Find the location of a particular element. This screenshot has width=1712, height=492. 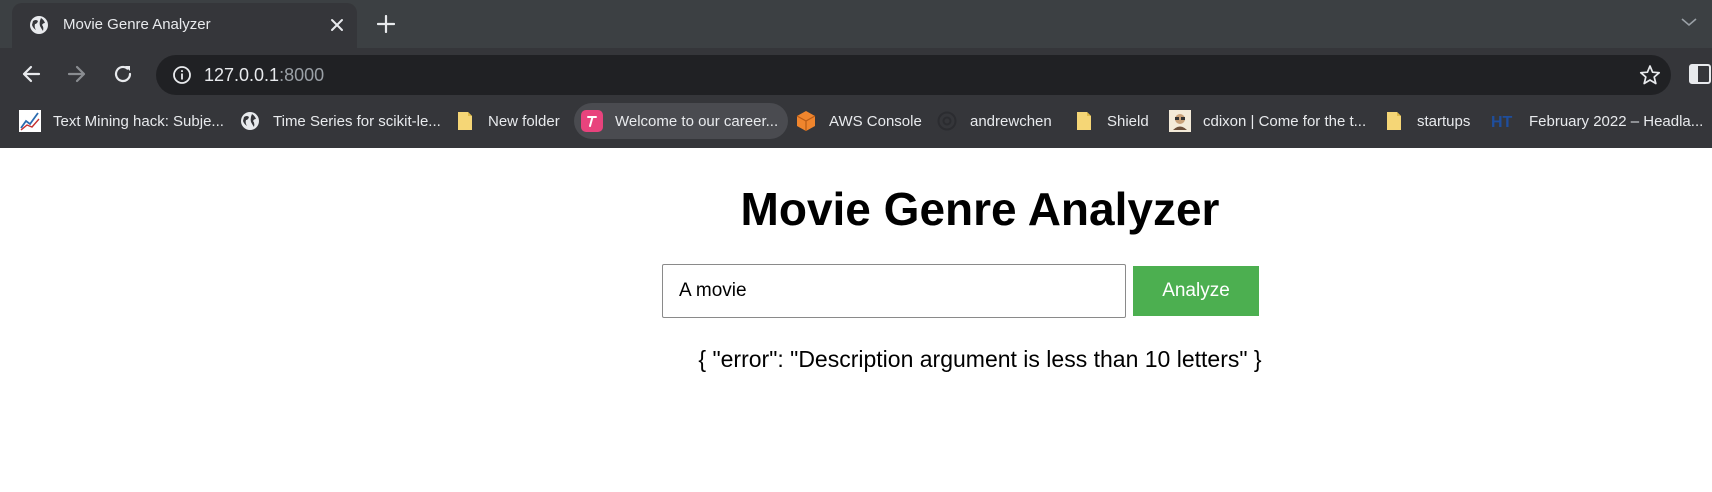

bookmark-folder-new-folder: New folder is located at coordinates (507, 121).